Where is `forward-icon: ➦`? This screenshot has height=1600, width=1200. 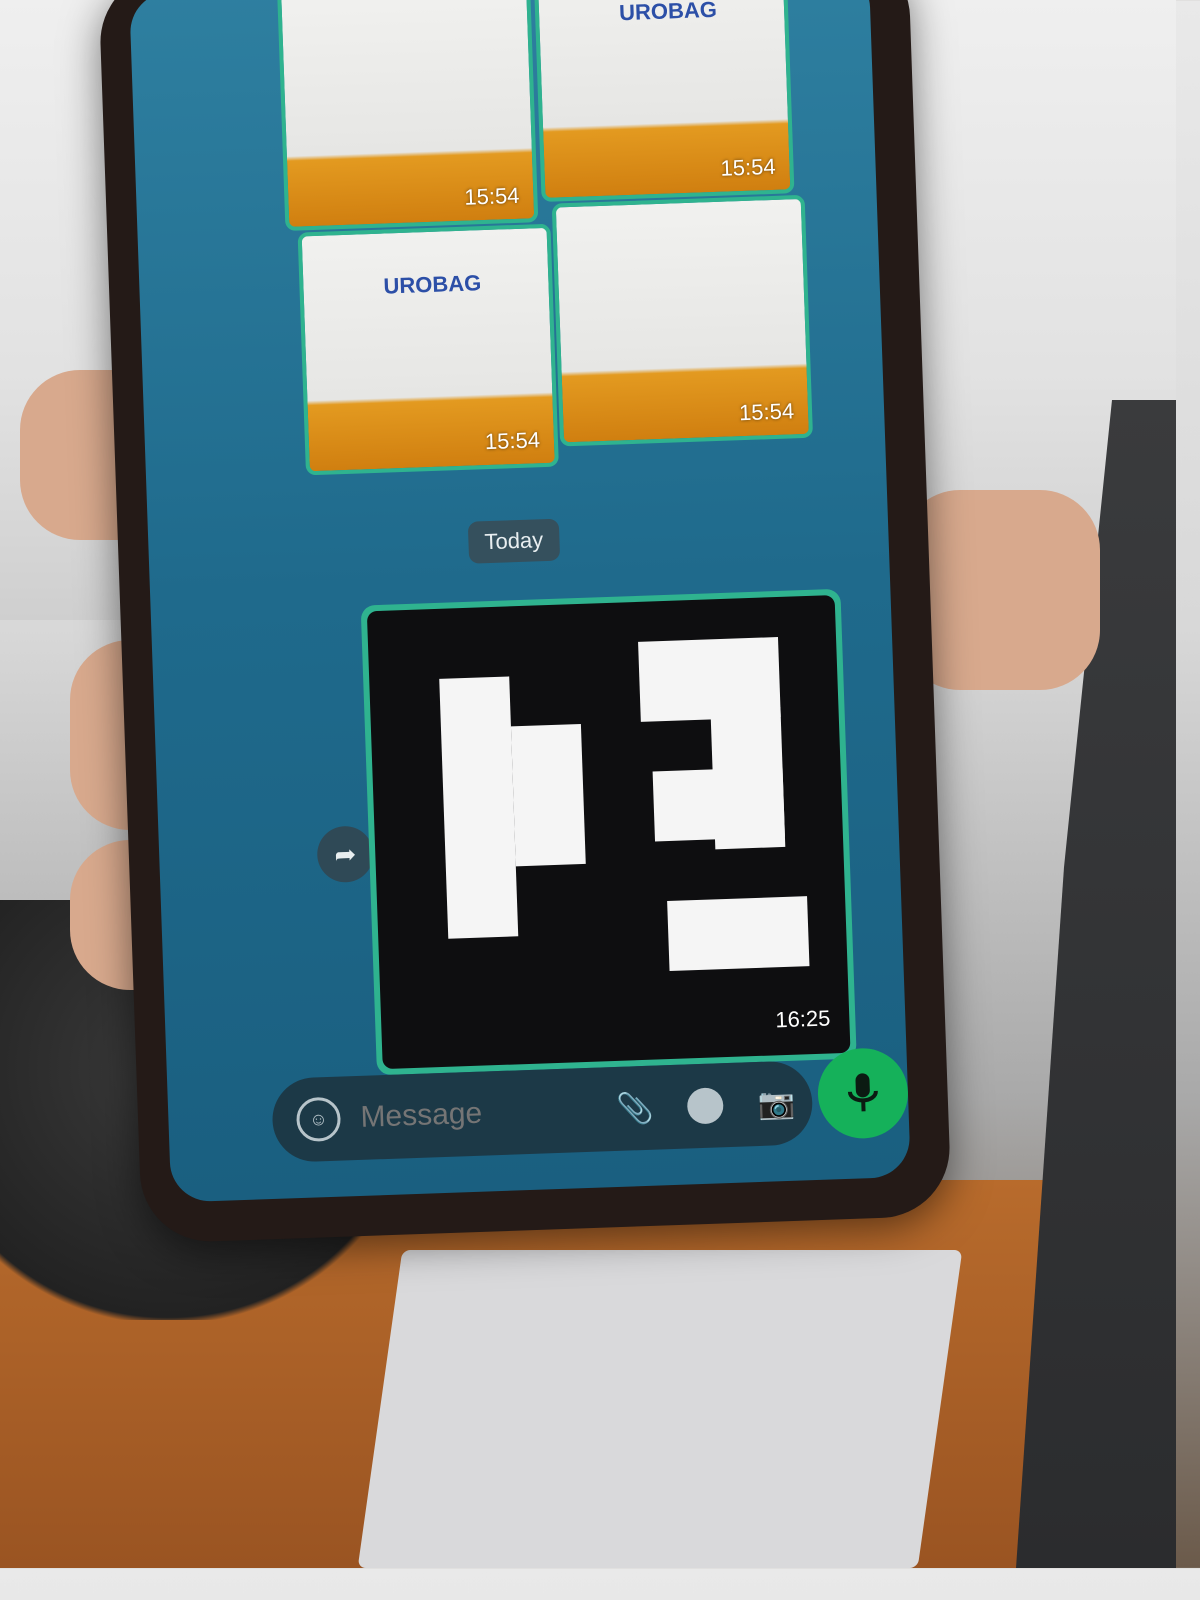
forward-icon: ➦ is located at coordinates (345, 854).